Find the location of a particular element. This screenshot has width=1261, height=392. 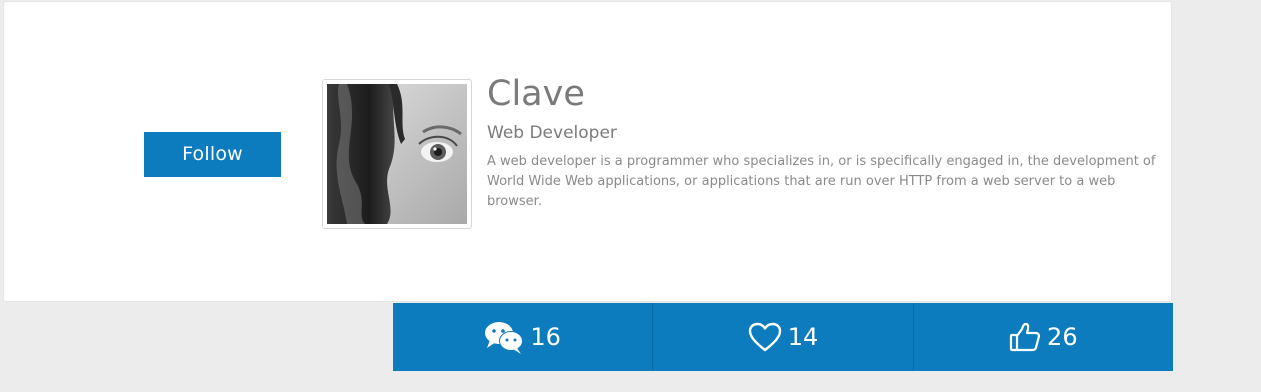

avatar is located at coordinates (397, 154).